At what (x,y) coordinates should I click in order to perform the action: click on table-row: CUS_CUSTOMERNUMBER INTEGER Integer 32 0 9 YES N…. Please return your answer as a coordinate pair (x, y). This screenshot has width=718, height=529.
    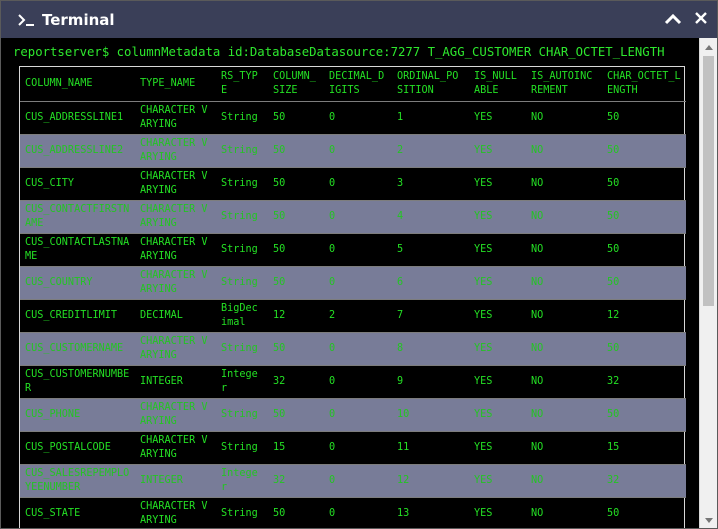
    Looking at the image, I should click on (353, 381).